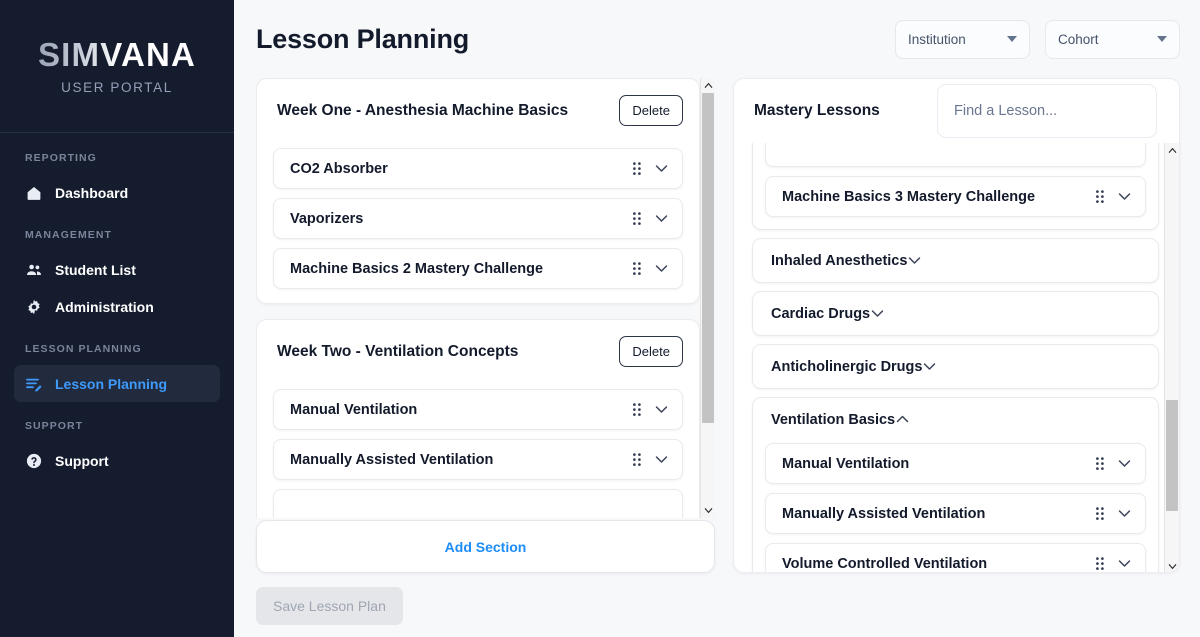  I want to click on home-icon, so click(34, 193).